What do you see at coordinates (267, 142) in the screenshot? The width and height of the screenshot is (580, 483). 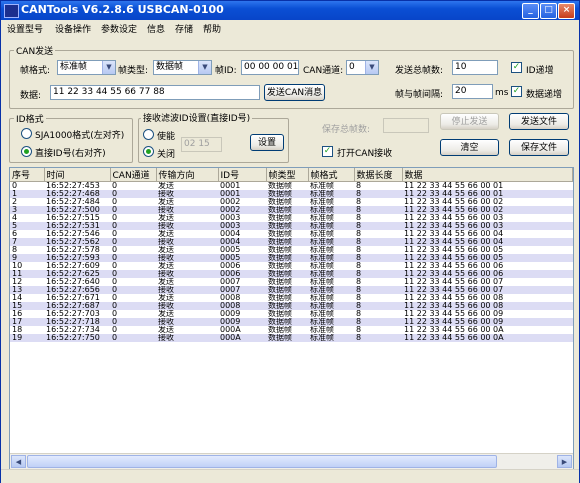 I see `filter-set-button: 设置` at bounding box center [267, 142].